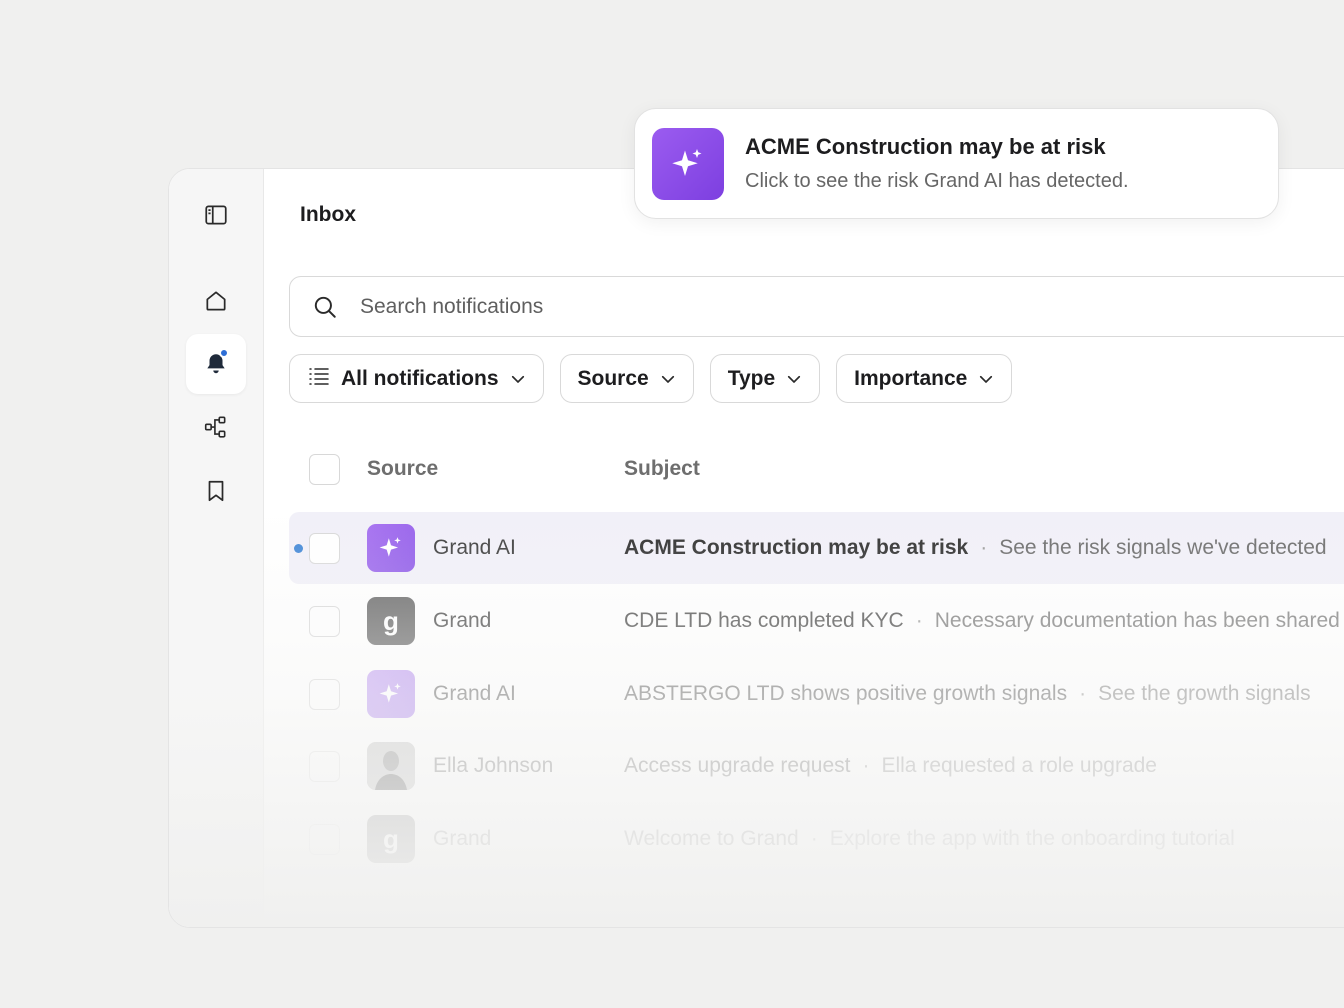  I want to click on filter-label: All notifications, so click(420, 378).